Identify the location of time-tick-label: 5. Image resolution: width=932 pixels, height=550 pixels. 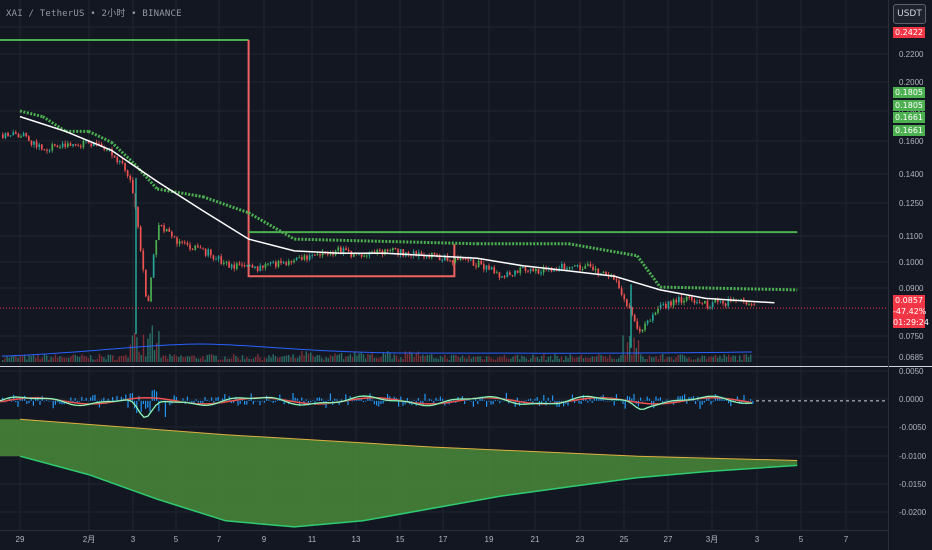
(176, 539).